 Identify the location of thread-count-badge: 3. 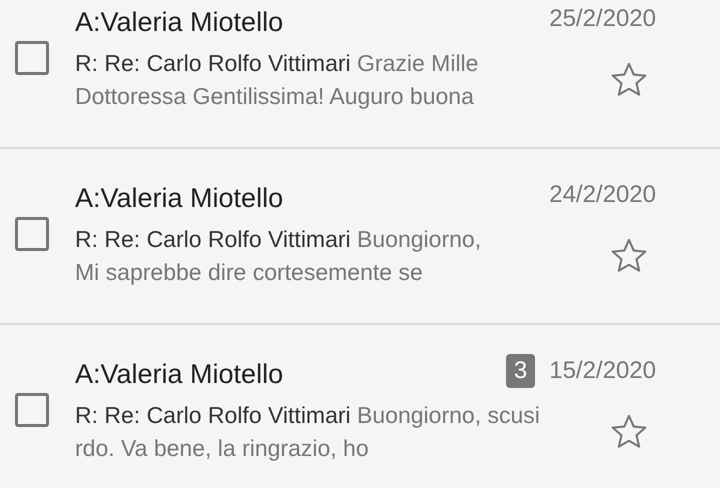
(521, 371).